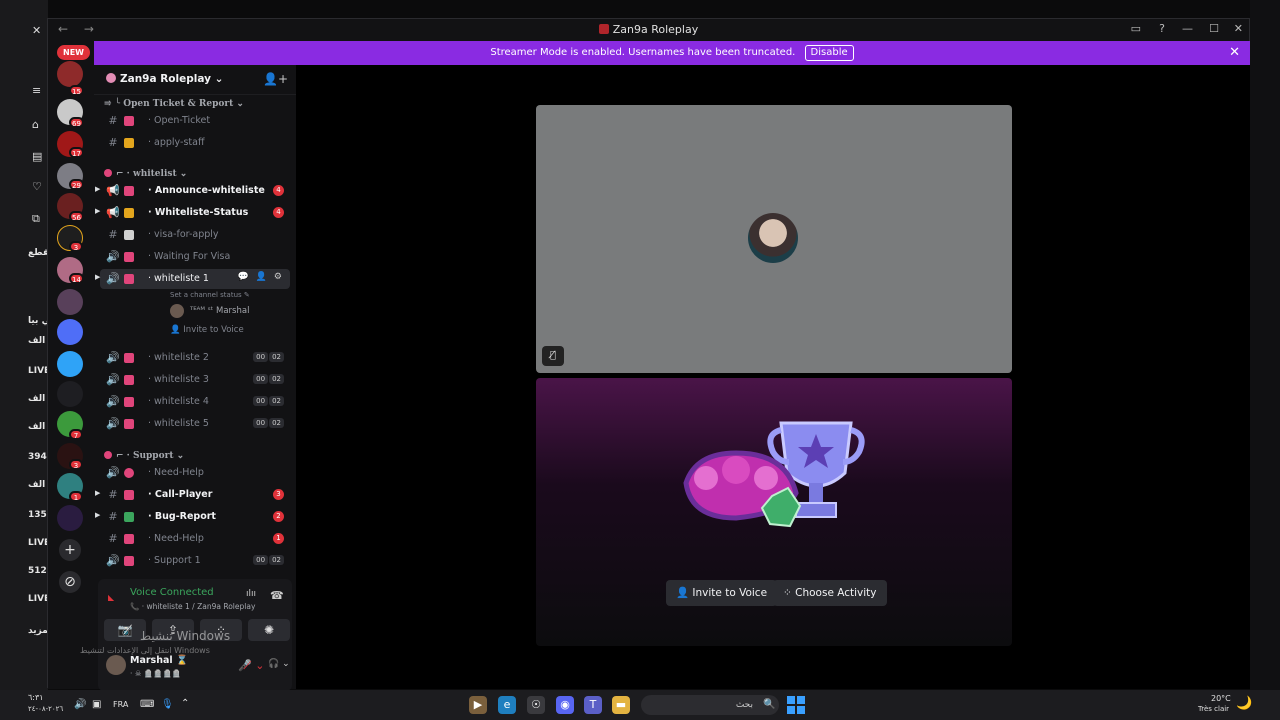 The width and height of the screenshot is (1280, 720). Describe the element at coordinates (172, 592) in the screenshot. I see `voice-status: Voice Connected` at that location.